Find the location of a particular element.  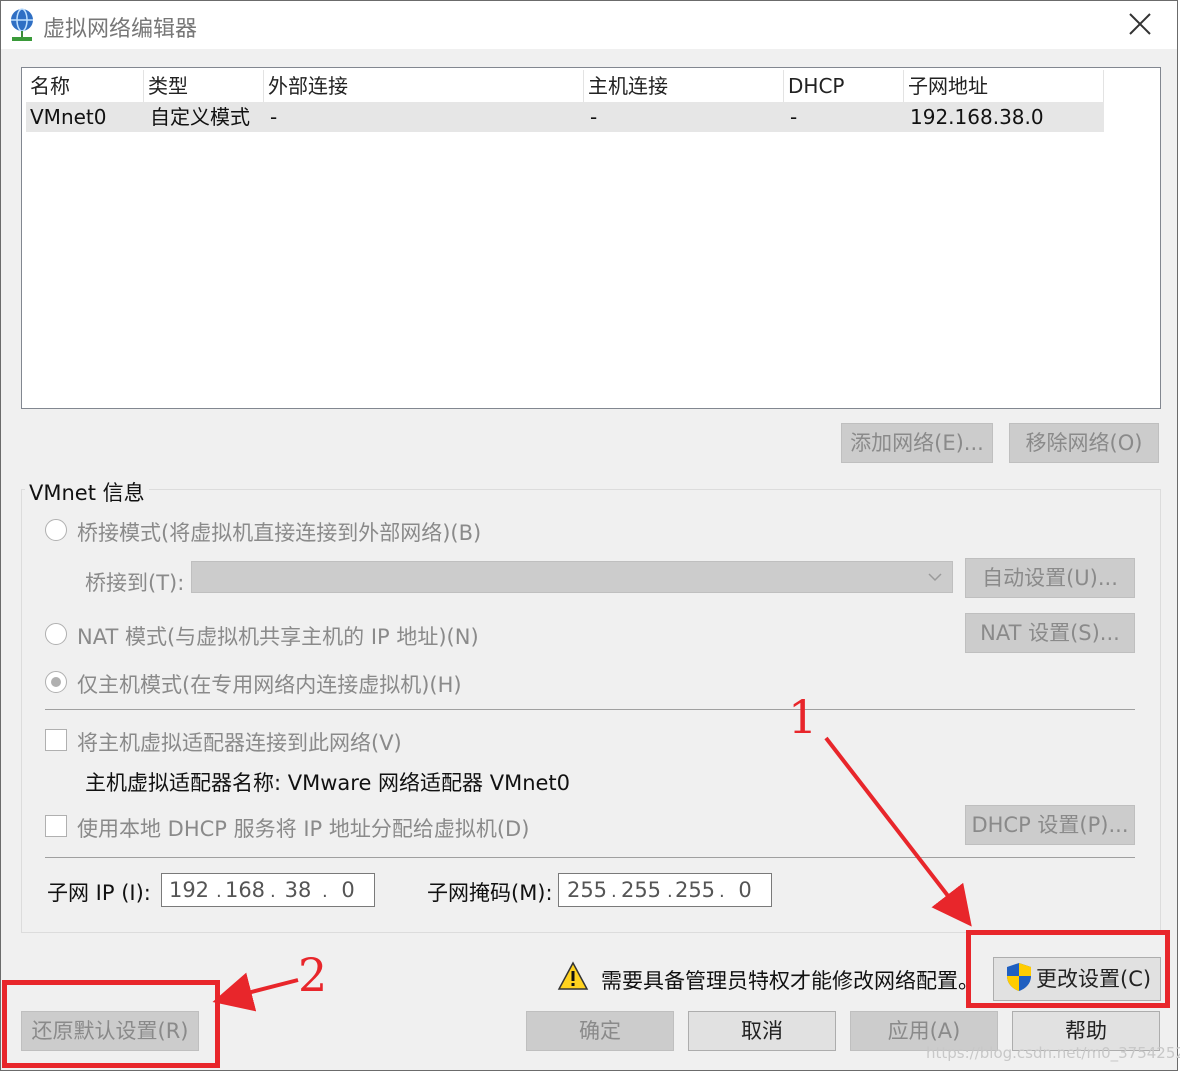

subnet-mask-input: 255 . 255 . 255 . 0 is located at coordinates (665, 890).